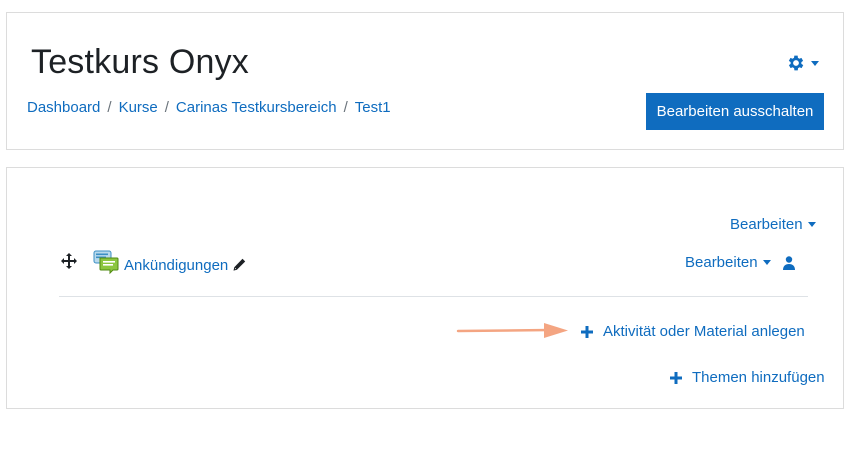 Image resolution: width=850 pixels, height=451 pixels. Describe the element at coordinates (735, 111) in the screenshot. I see `edit-mode-toggle-button: Bearbeiten ausschalten` at that location.